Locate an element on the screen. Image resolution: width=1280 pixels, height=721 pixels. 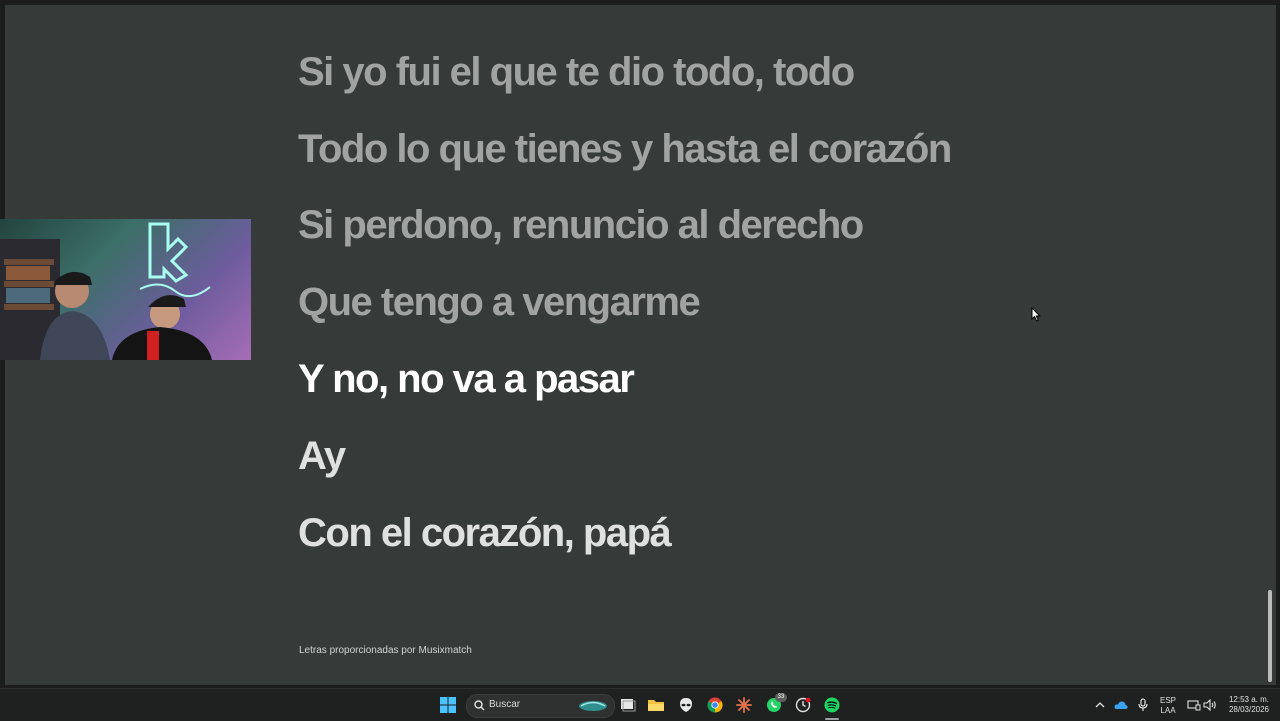
chrome-icon is located at coordinates (715, 705).